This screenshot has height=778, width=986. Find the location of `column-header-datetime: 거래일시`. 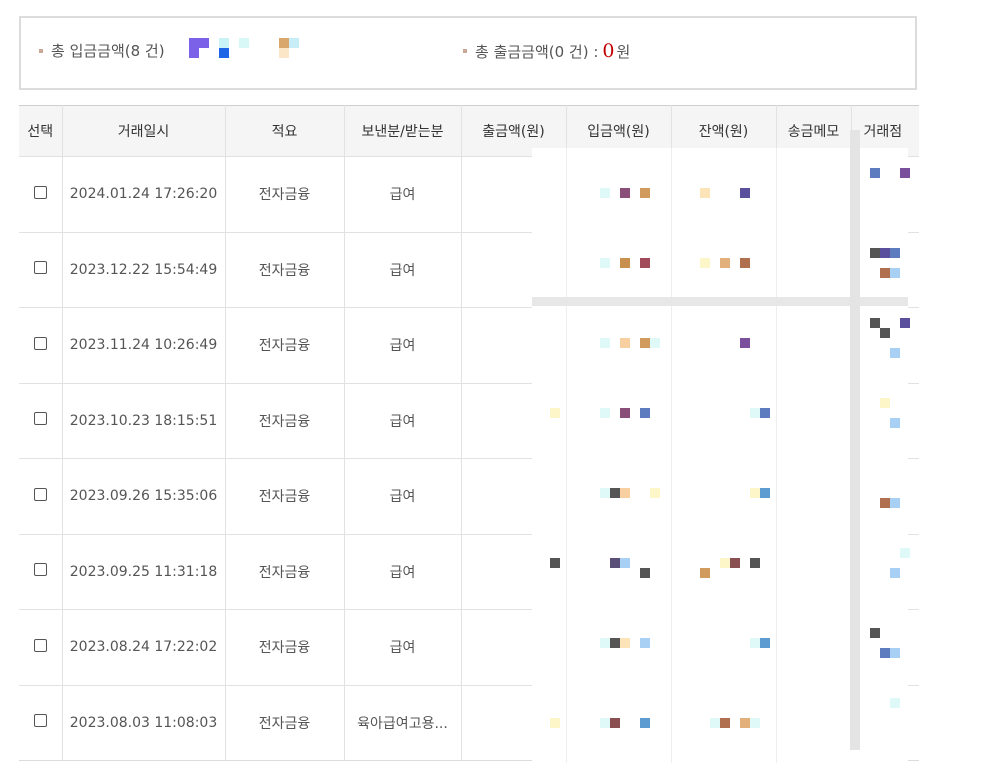

column-header-datetime: 거래일시 is located at coordinates (144, 131).